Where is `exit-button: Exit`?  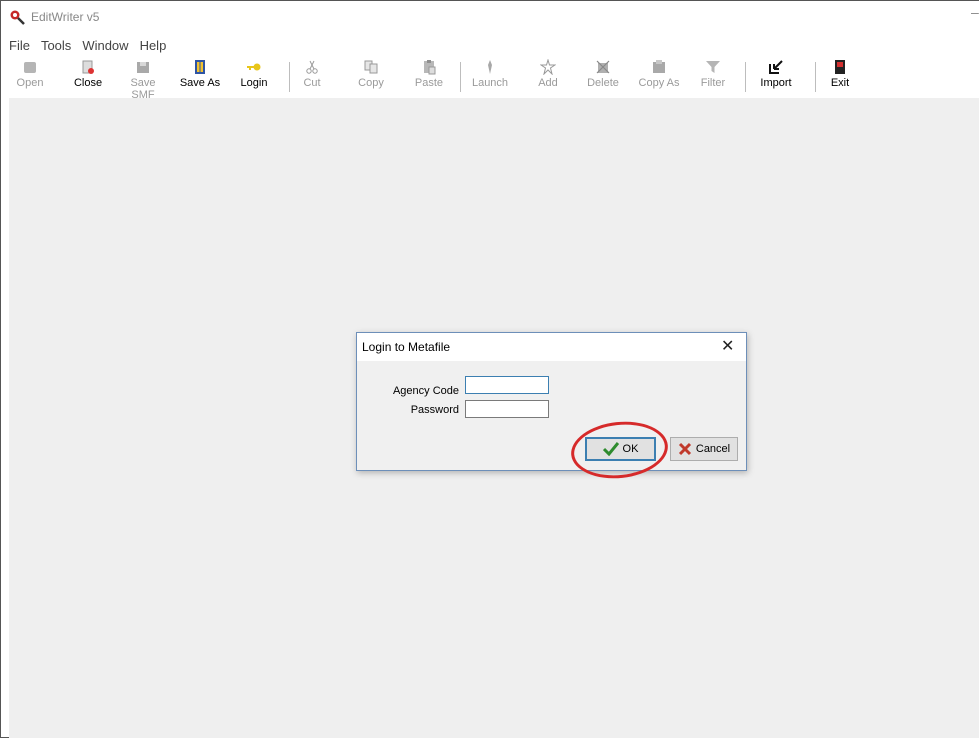
exit-button: Exit is located at coordinates (840, 76).